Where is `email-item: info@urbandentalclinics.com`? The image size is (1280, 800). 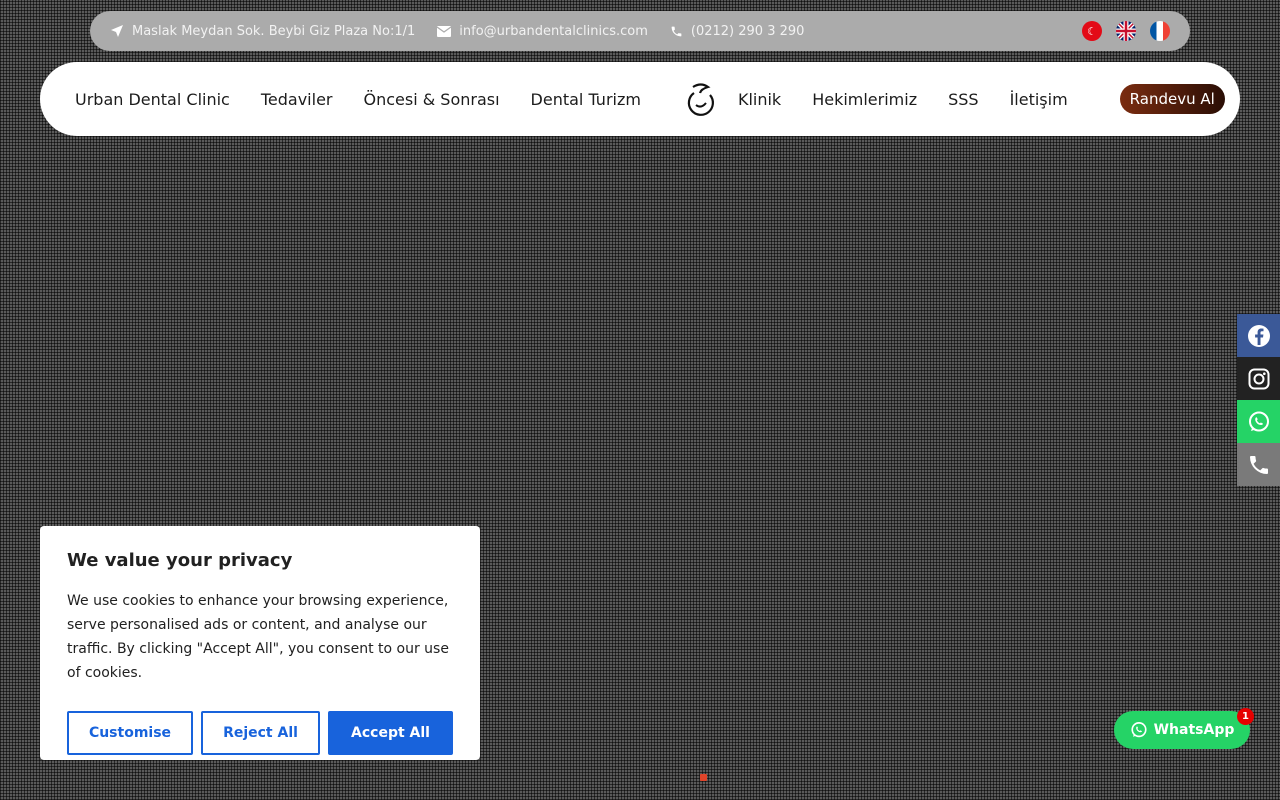 email-item: info@urbandentalclinics.com is located at coordinates (542, 31).